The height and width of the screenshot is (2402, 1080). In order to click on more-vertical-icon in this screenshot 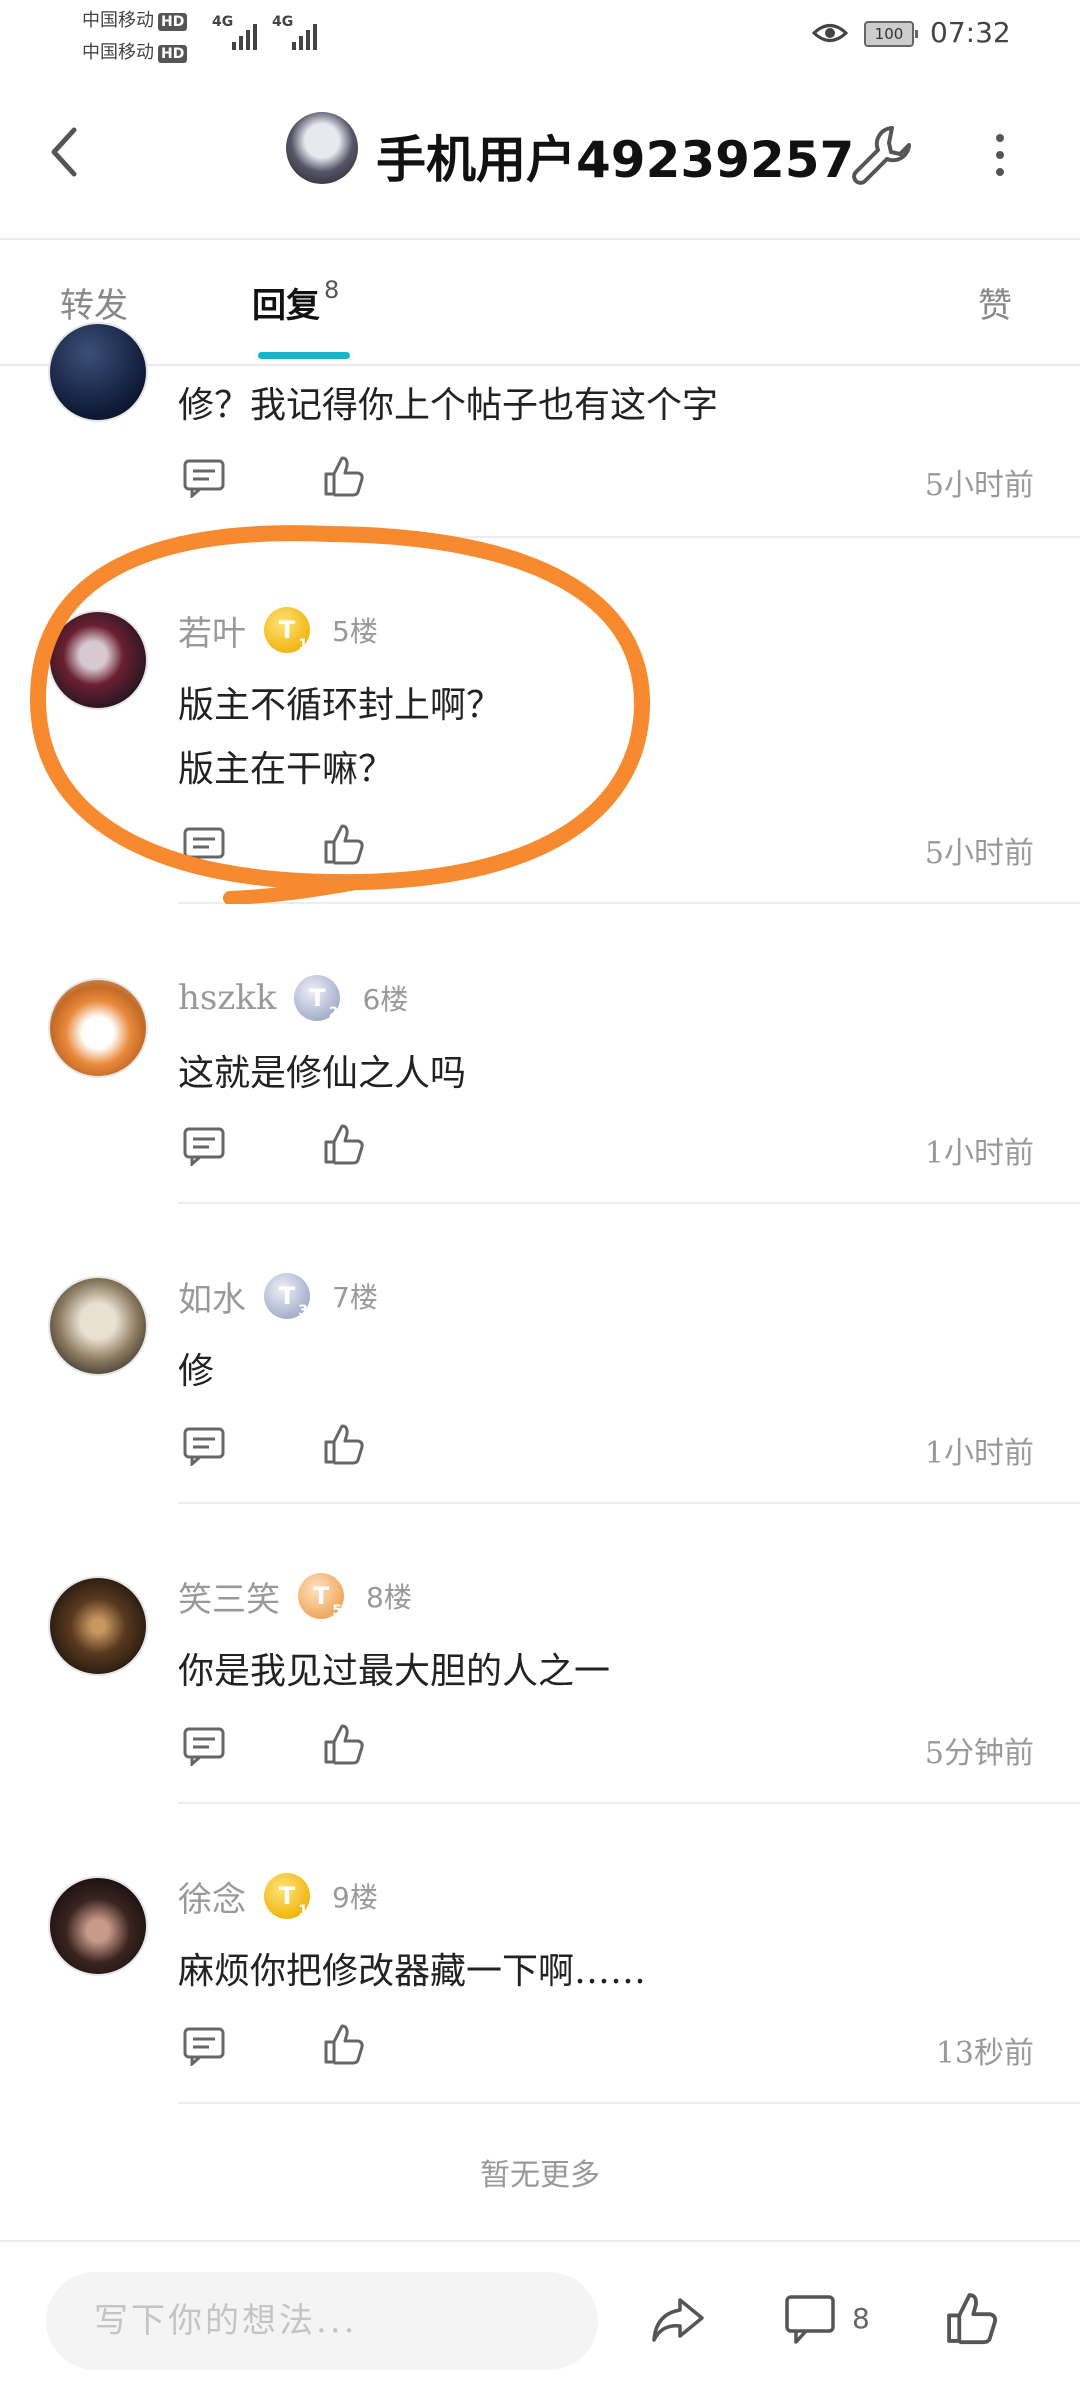, I will do `click(1000, 155)`.